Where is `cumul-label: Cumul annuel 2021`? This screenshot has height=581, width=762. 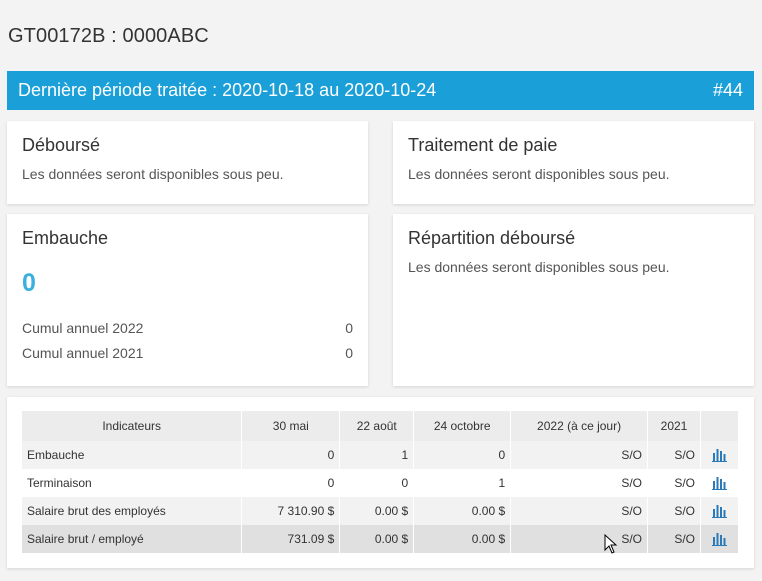 cumul-label: Cumul annuel 2021 is located at coordinates (83, 353).